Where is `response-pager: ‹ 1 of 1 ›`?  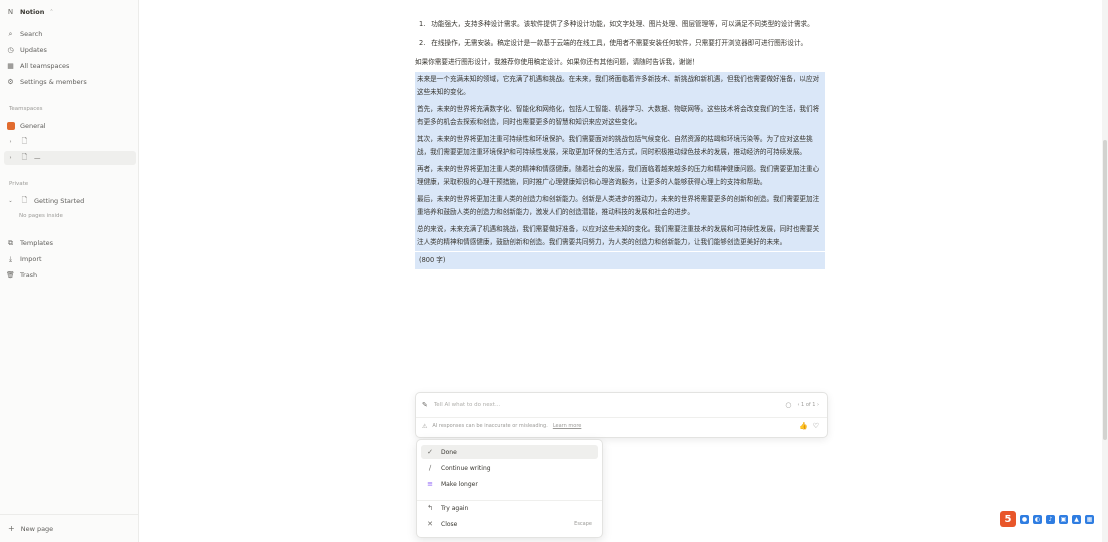 response-pager: ‹ 1 of 1 › is located at coordinates (808, 405).